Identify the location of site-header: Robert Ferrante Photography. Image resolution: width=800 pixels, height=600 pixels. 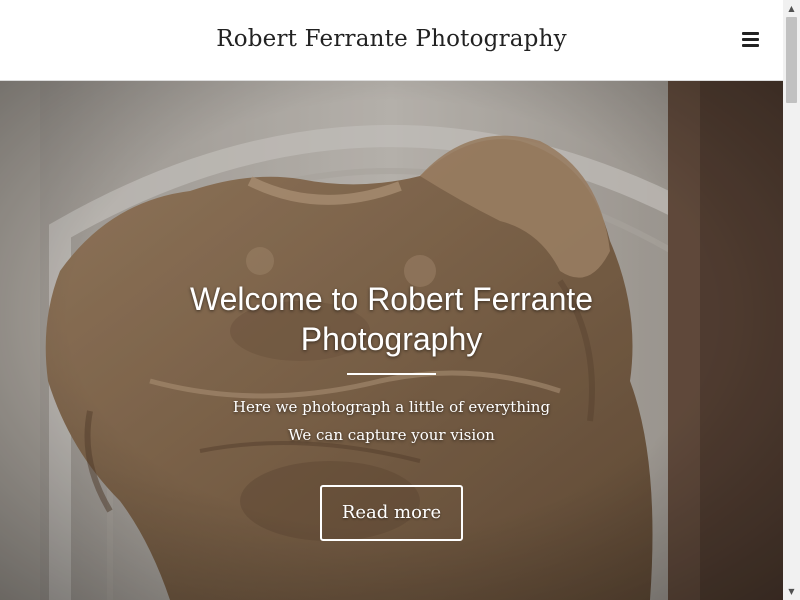
(391, 40).